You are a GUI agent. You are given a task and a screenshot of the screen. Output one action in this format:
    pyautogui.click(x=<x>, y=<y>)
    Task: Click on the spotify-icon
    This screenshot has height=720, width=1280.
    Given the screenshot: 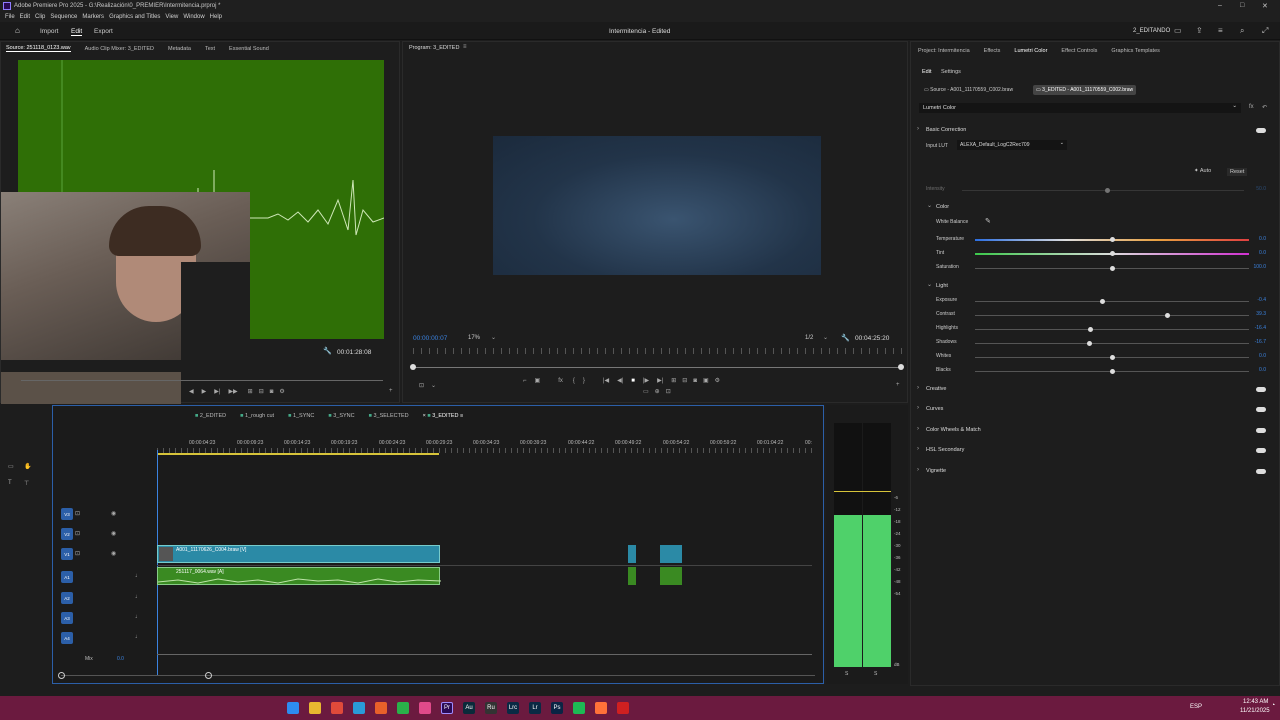 What is the action you would take?
    pyautogui.click(x=579, y=708)
    